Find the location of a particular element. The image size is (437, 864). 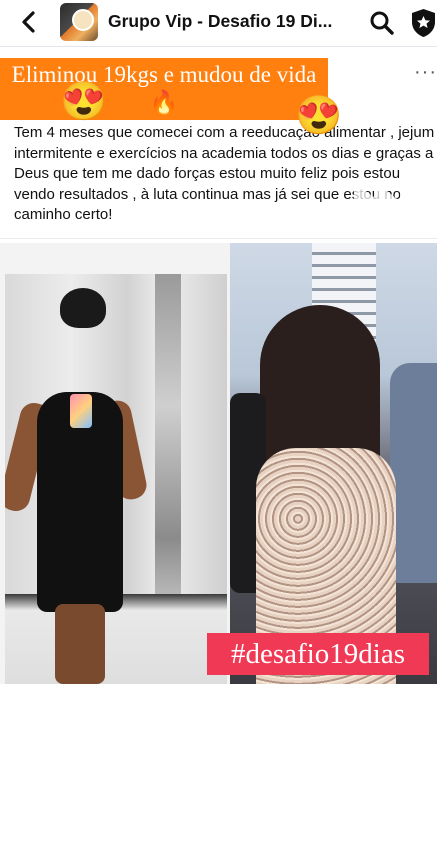

group-avatar is located at coordinates (79, 22).